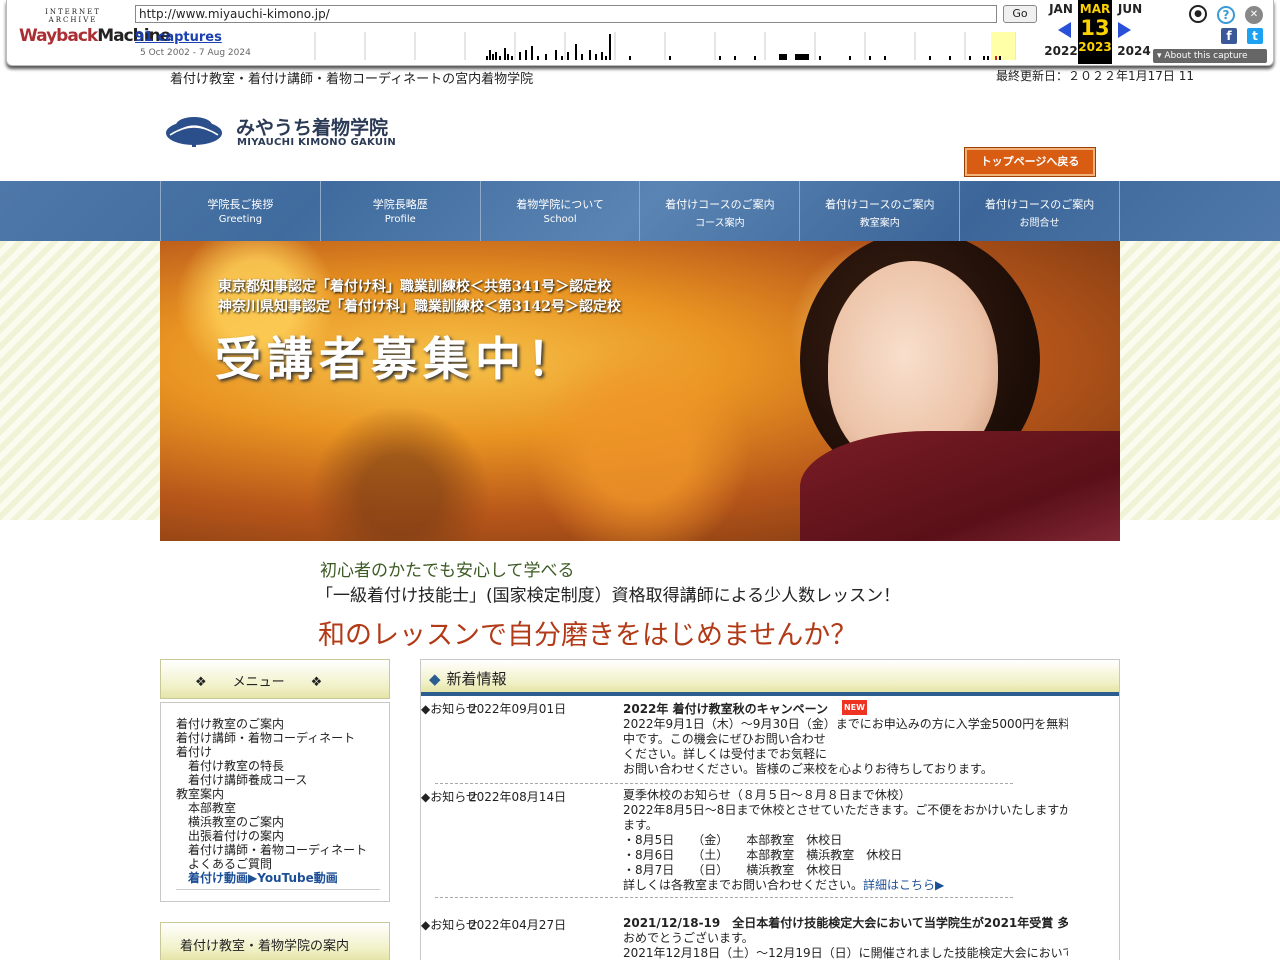 The image size is (1280, 960). Describe the element at coordinates (277, 836) in the screenshot. I see `sidebar-item: 出張着付けの案内` at that location.